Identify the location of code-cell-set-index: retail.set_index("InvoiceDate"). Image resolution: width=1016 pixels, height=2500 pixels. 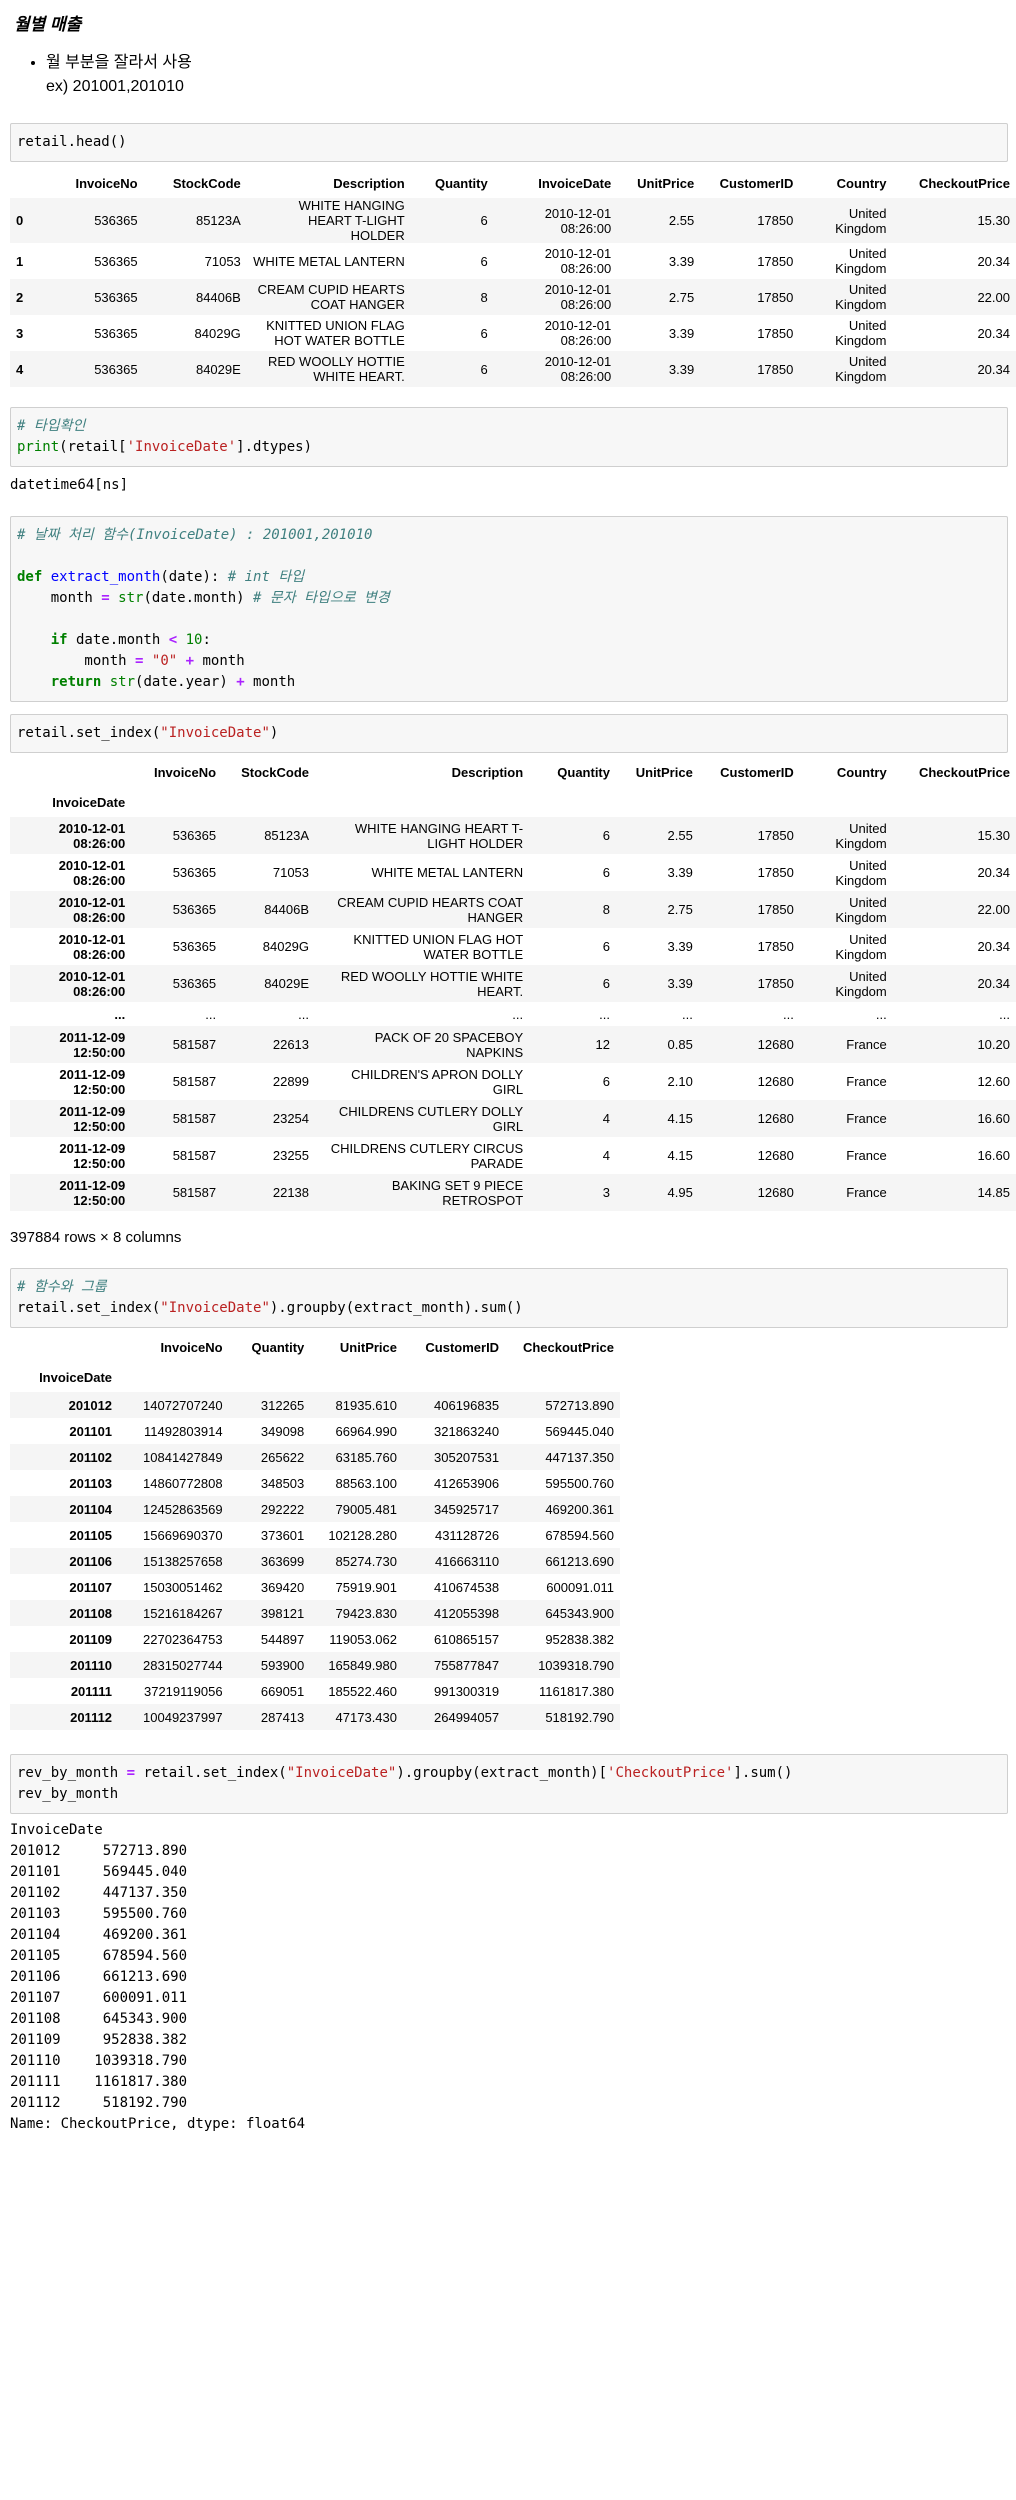
(509, 733).